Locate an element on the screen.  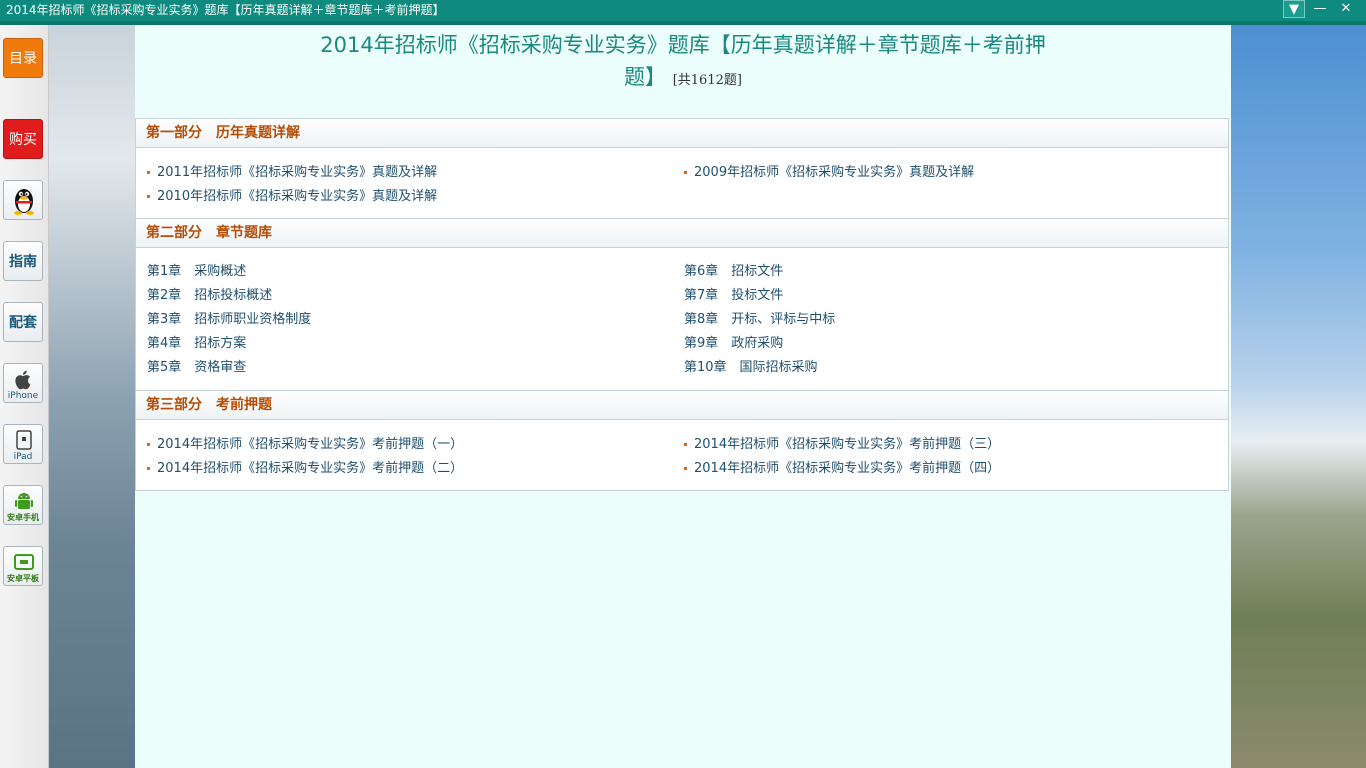
link-2010-exam: 2010年招标师《招标采购专业实务》真题及详解 is located at coordinates (291, 197).